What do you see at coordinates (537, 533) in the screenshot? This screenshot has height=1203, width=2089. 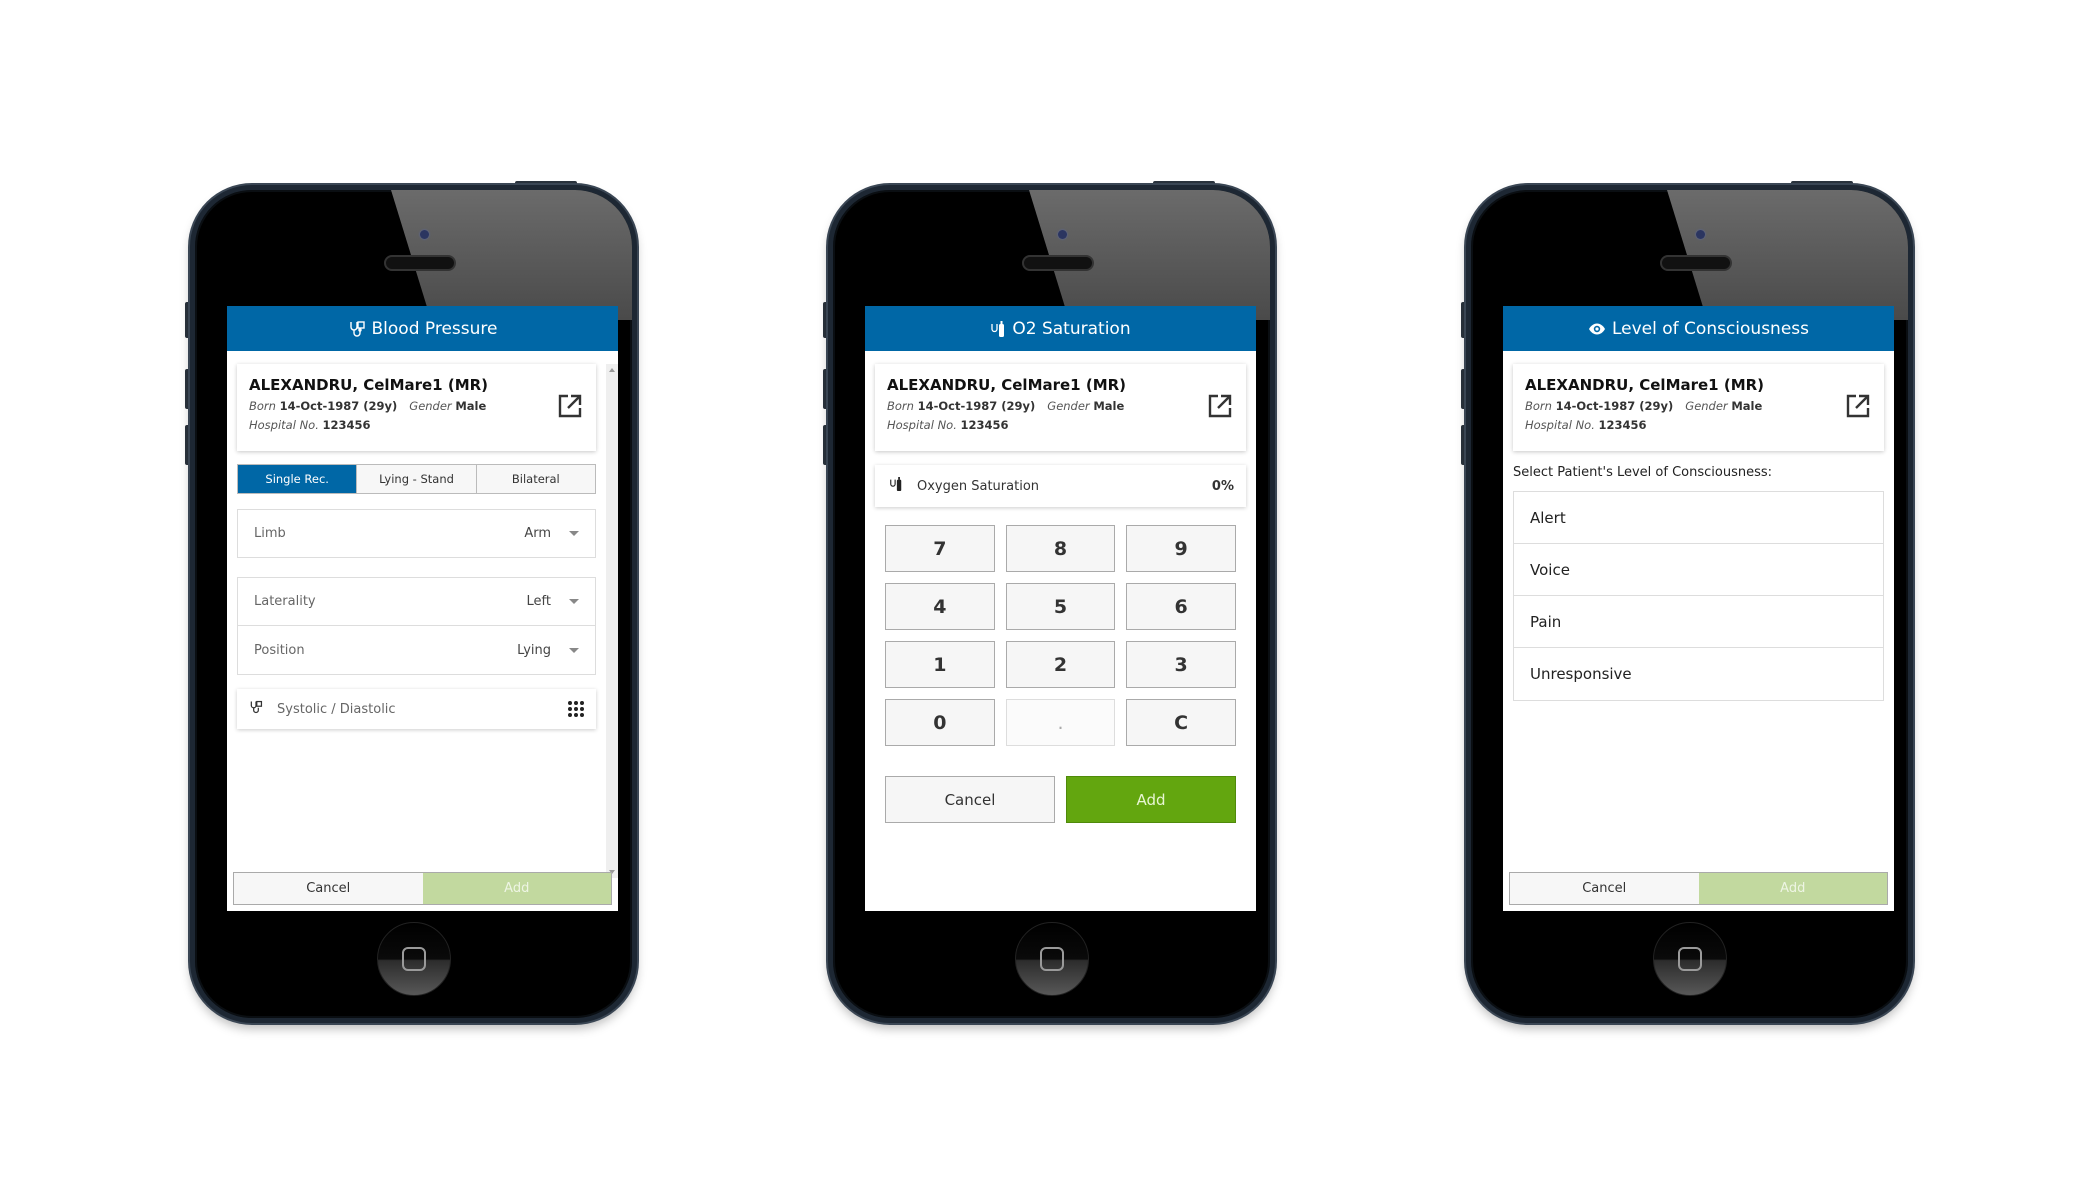 I see `limb-value: Arm` at bounding box center [537, 533].